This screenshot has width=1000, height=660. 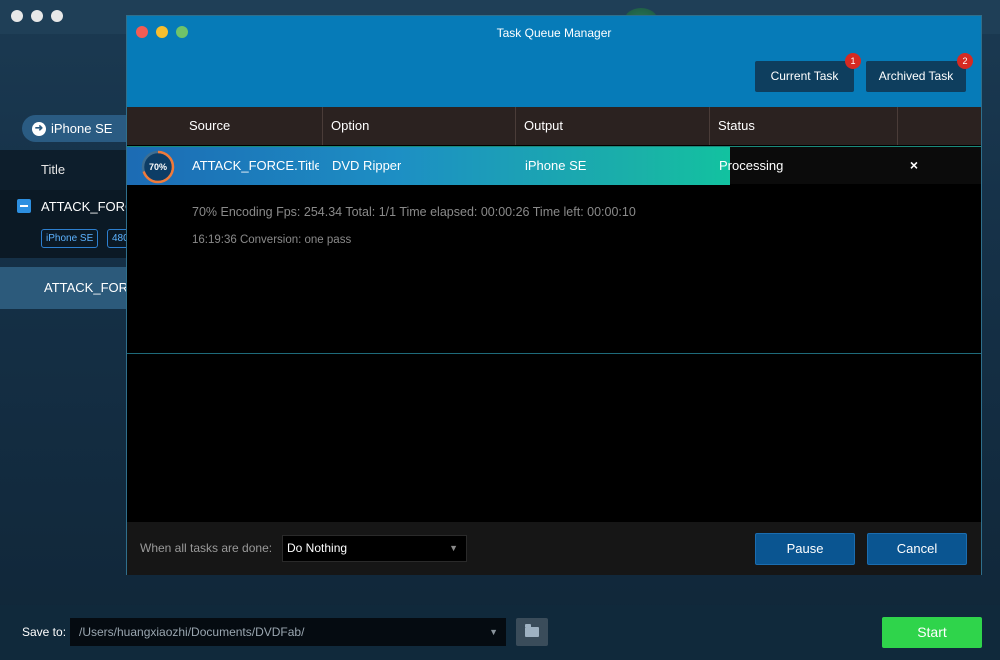 What do you see at coordinates (804, 126) in the screenshot?
I see `column-status: Status` at bounding box center [804, 126].